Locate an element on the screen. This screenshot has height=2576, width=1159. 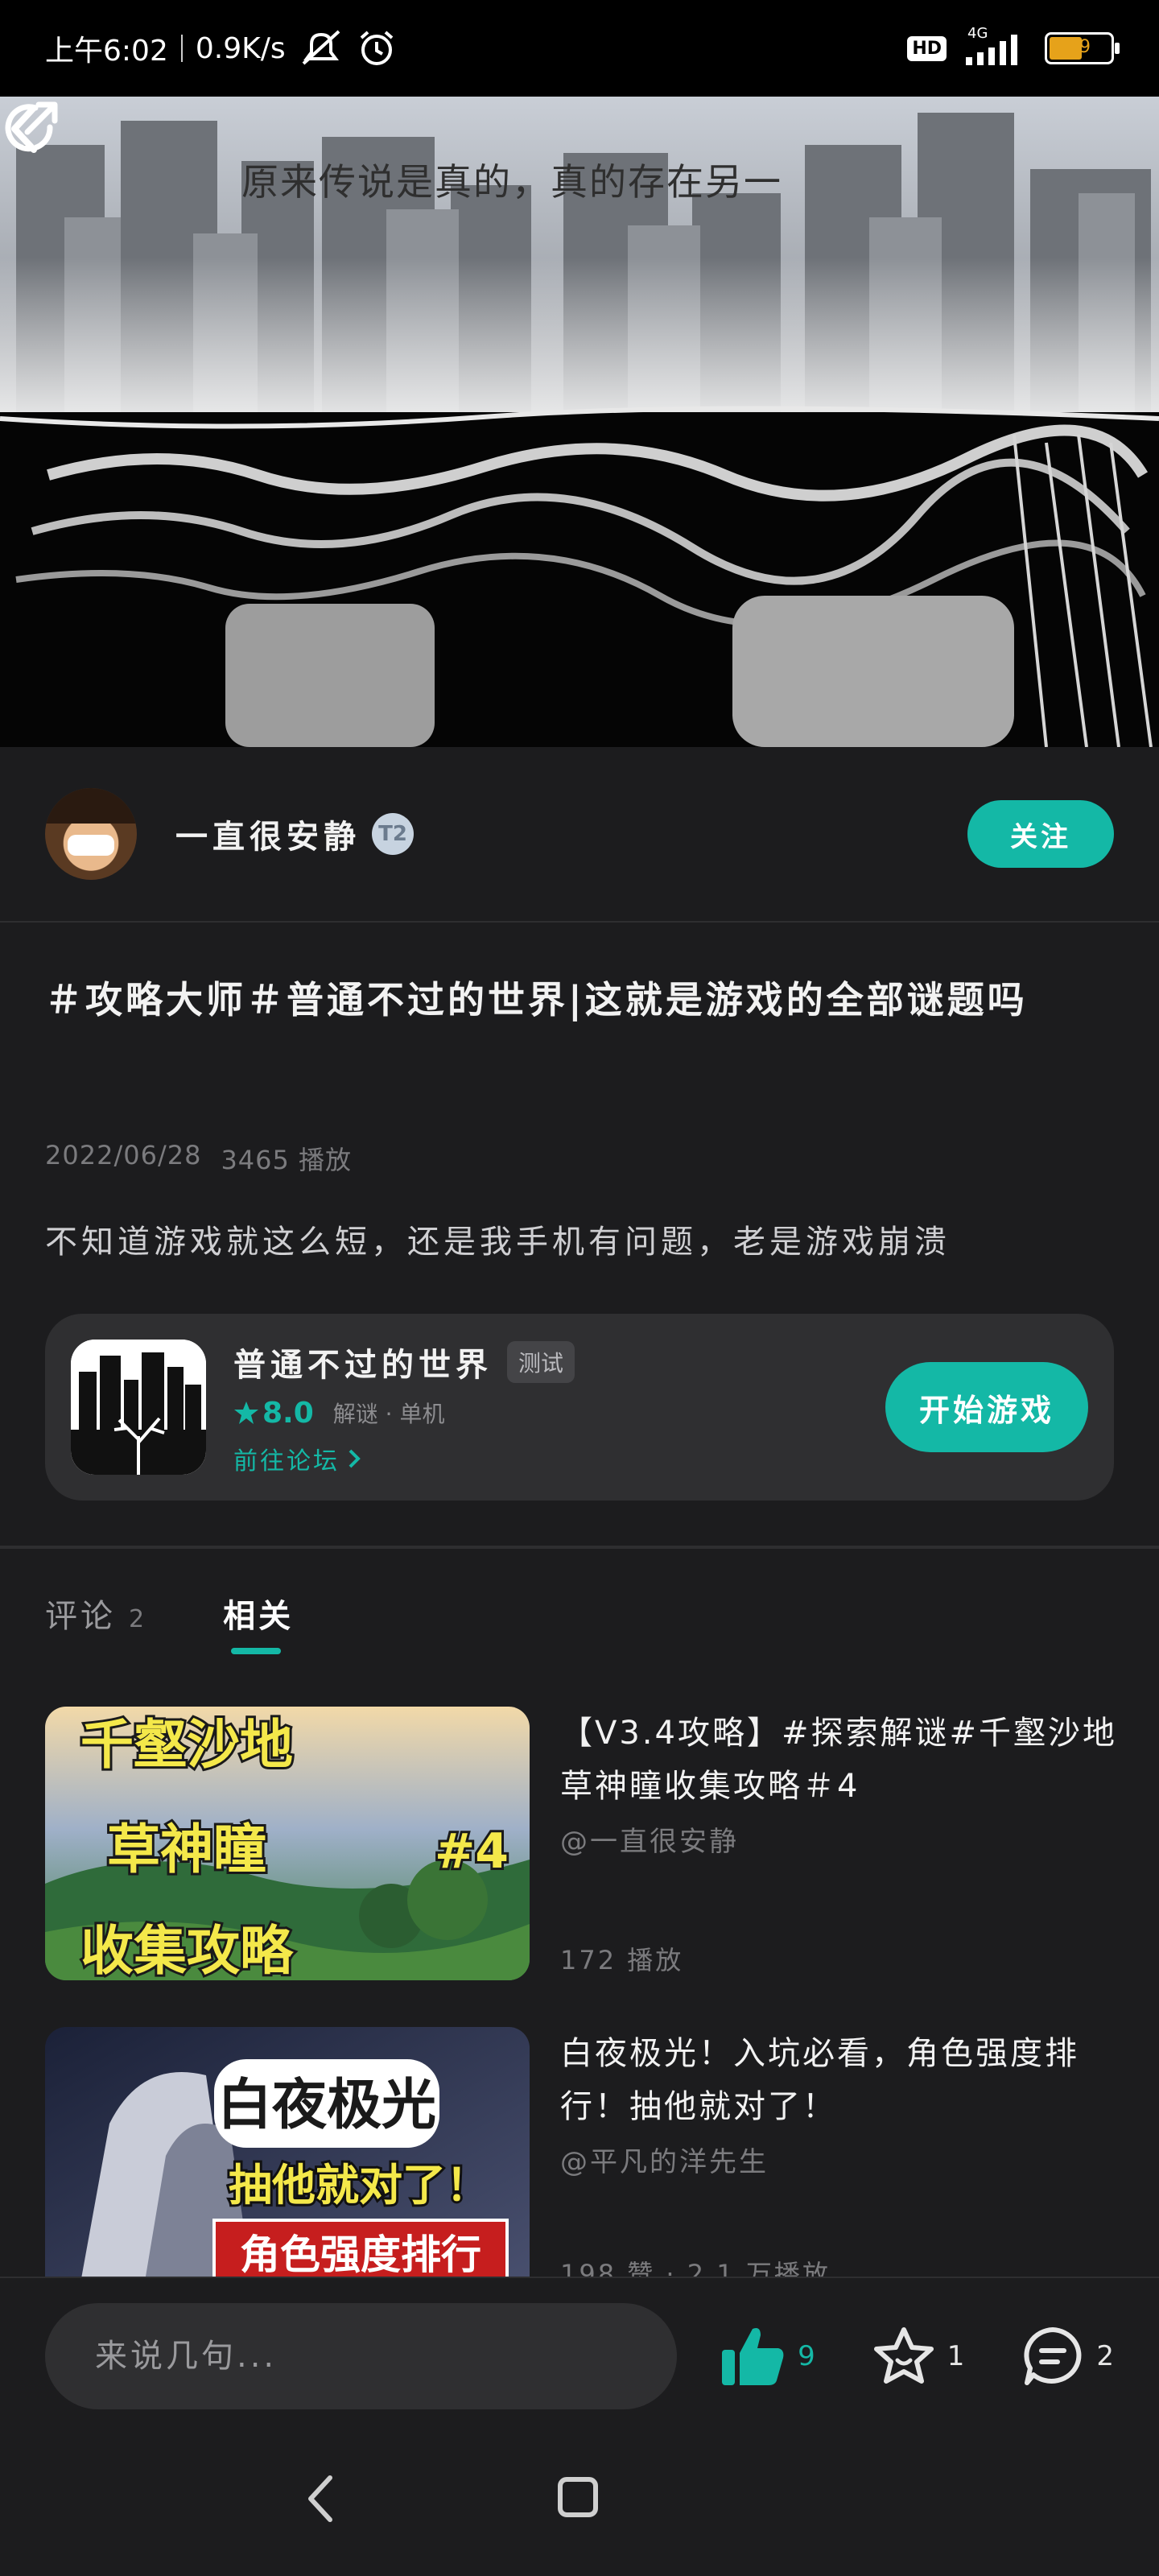
signal-icon: 4G is located at coordinates (995, 46).